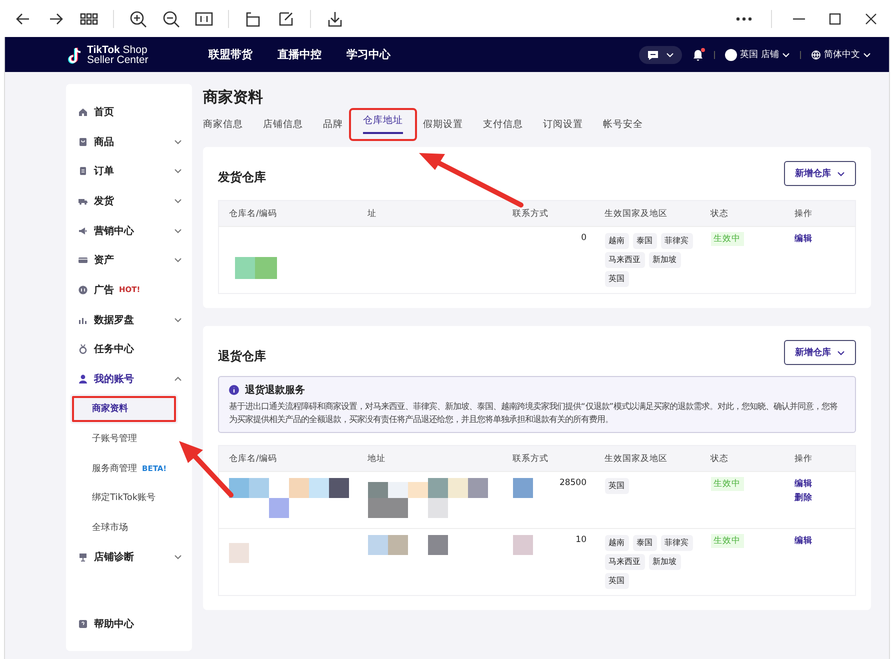 The height and width of the screenshot is (659, 894). I want to click on sidebar-item: 首页, so click(129, 112).